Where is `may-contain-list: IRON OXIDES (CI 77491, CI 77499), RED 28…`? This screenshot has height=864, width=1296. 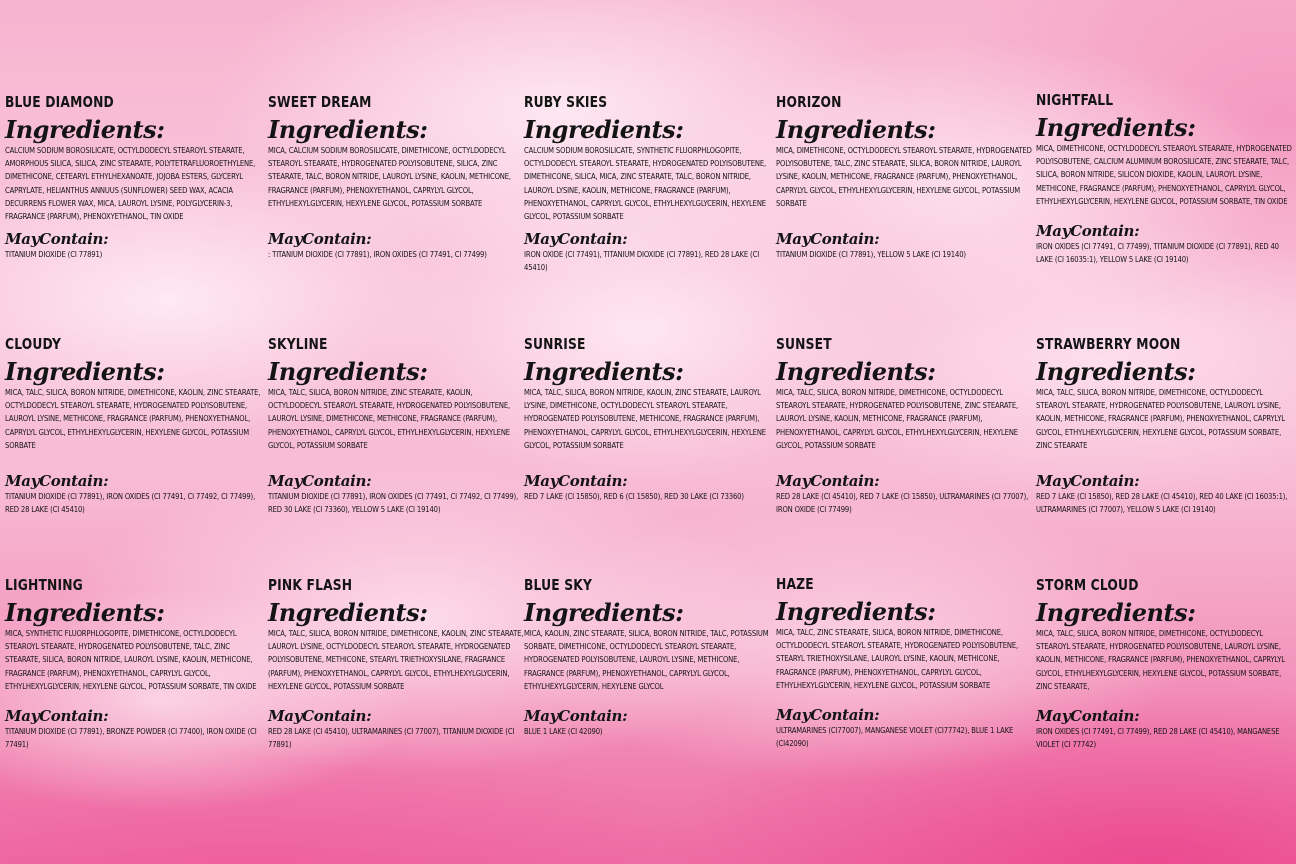 may-contain-list: IRON OXIDES (CI 77491, CI 77499), RED 28… is located at coordinates (1158, 738).